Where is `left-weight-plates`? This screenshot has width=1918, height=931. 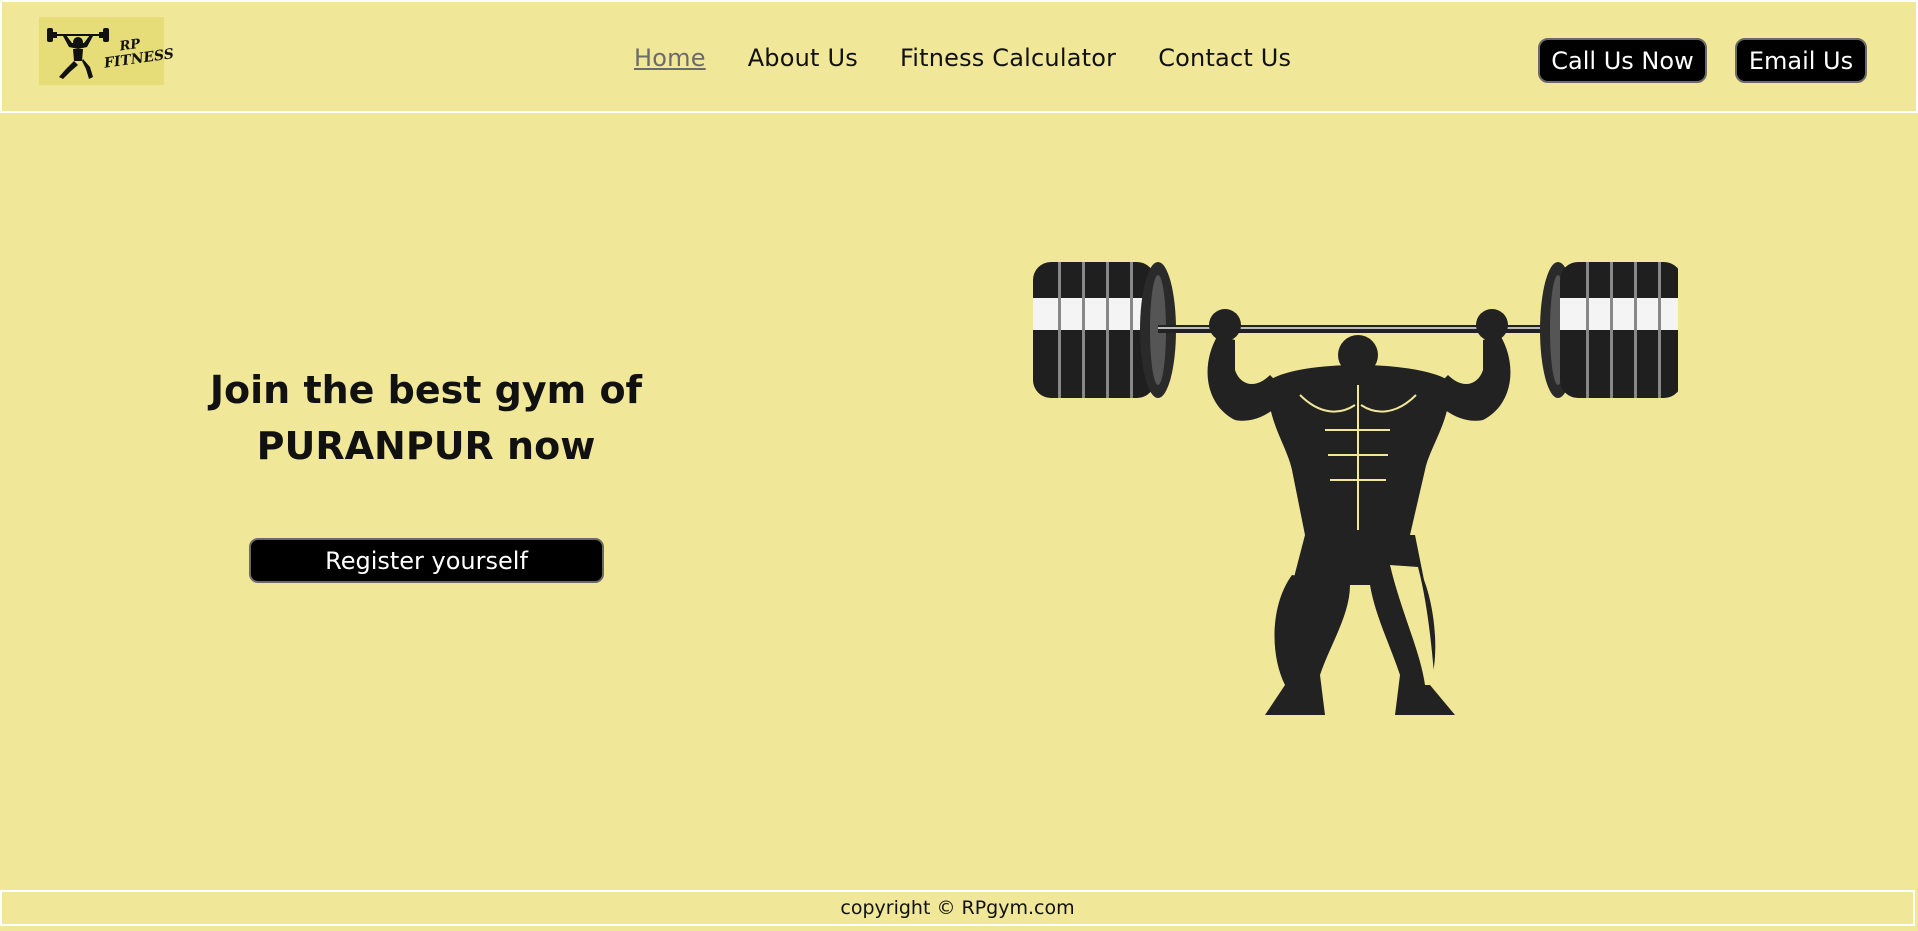 left-weight-plates is located at coordinates (1104, 330).